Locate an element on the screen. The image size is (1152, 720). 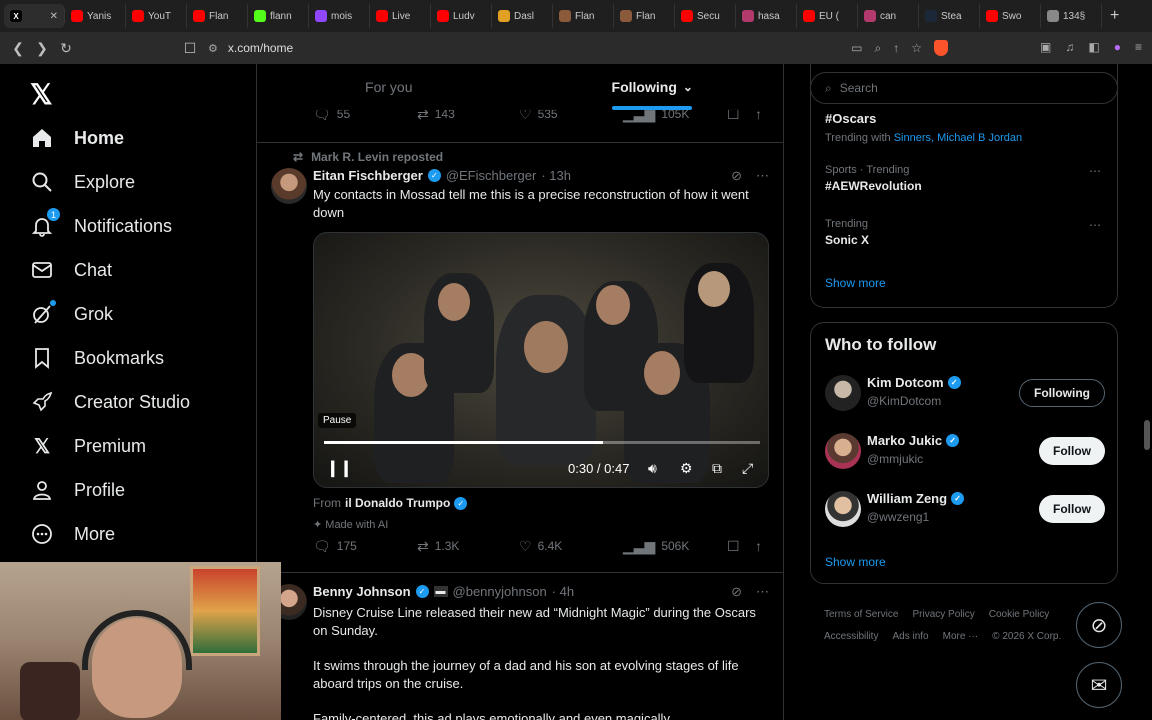
browser-tab: Swo is located at coordinates (1010, 16).